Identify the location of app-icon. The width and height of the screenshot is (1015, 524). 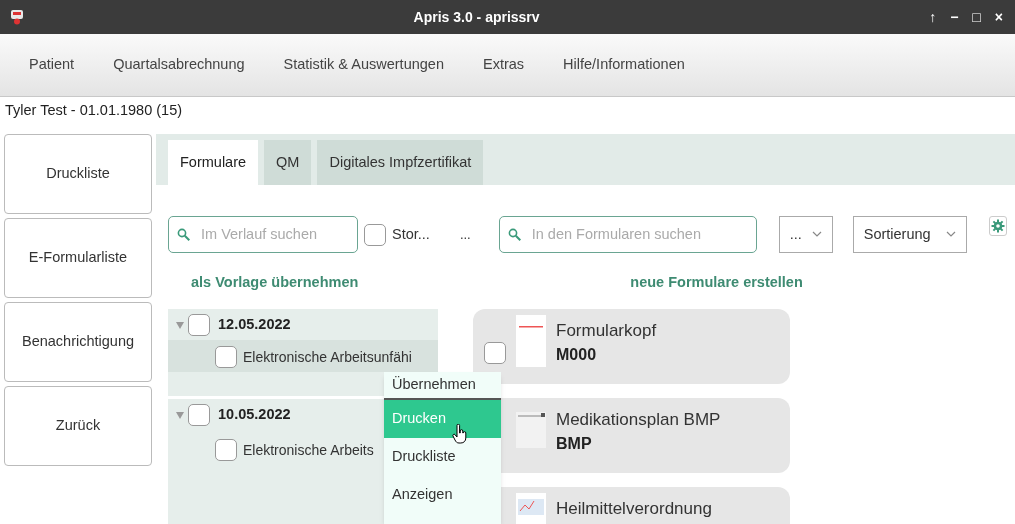
(17, 17).